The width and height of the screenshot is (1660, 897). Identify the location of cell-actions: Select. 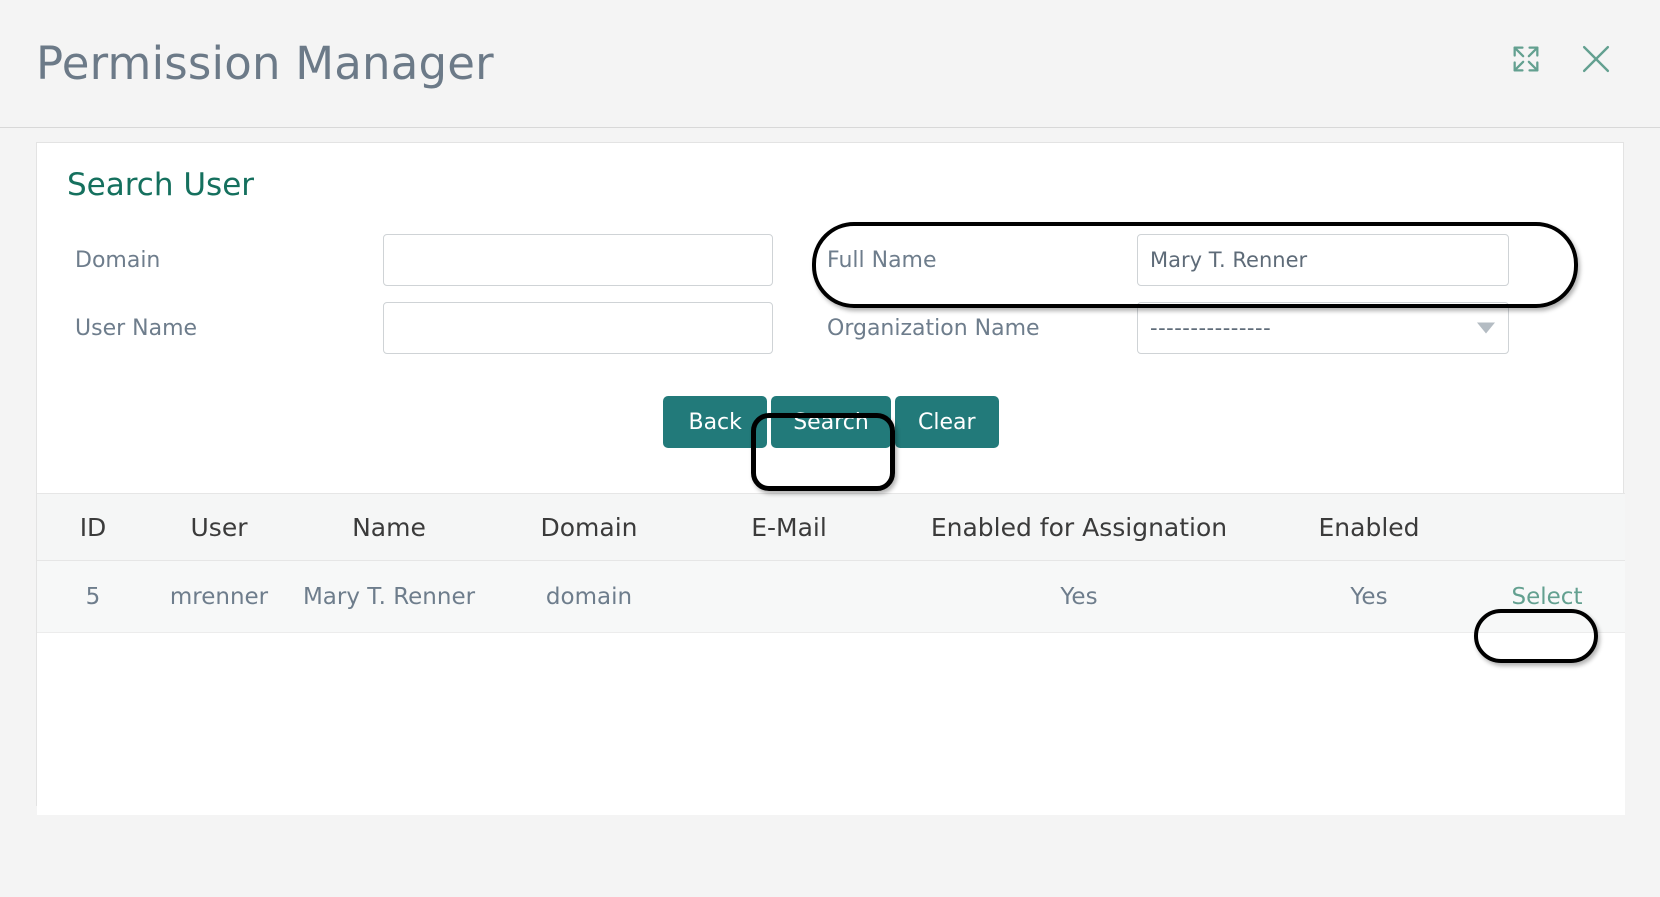
(1547, 597).